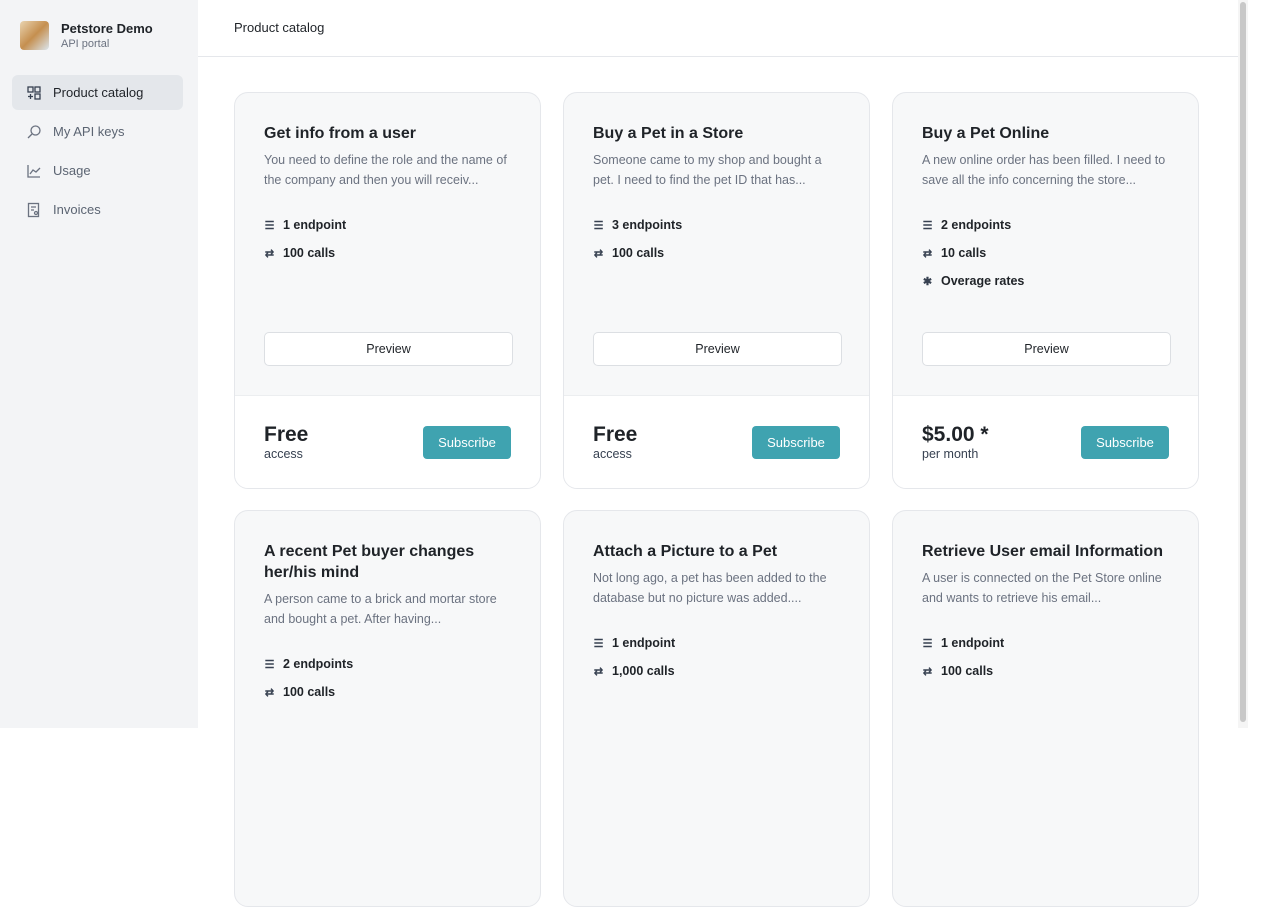 This screenshot has height=907, width=1280. Describe the element at coordinates (716, 225) in the screenshot. I see `product-feature: ☰ 3 endpoints` at that location.